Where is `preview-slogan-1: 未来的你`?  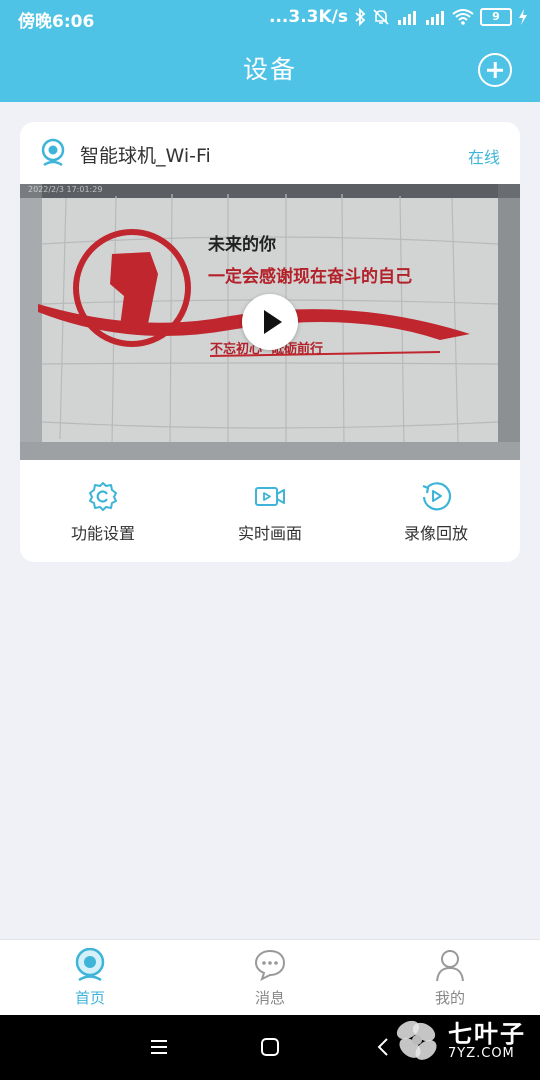 preview-slogan-1: 未来的你 is located at coordinates (242, 245).